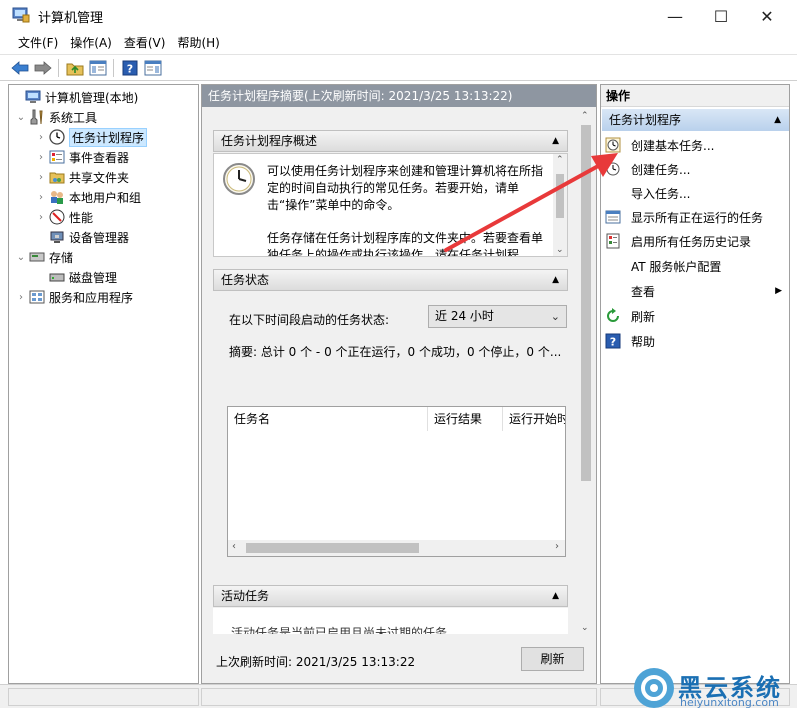  What do you see at coordinates (552, 659) in the screenshot?
I see `refresh-button: 刷新` at bounding box center [552, 659].